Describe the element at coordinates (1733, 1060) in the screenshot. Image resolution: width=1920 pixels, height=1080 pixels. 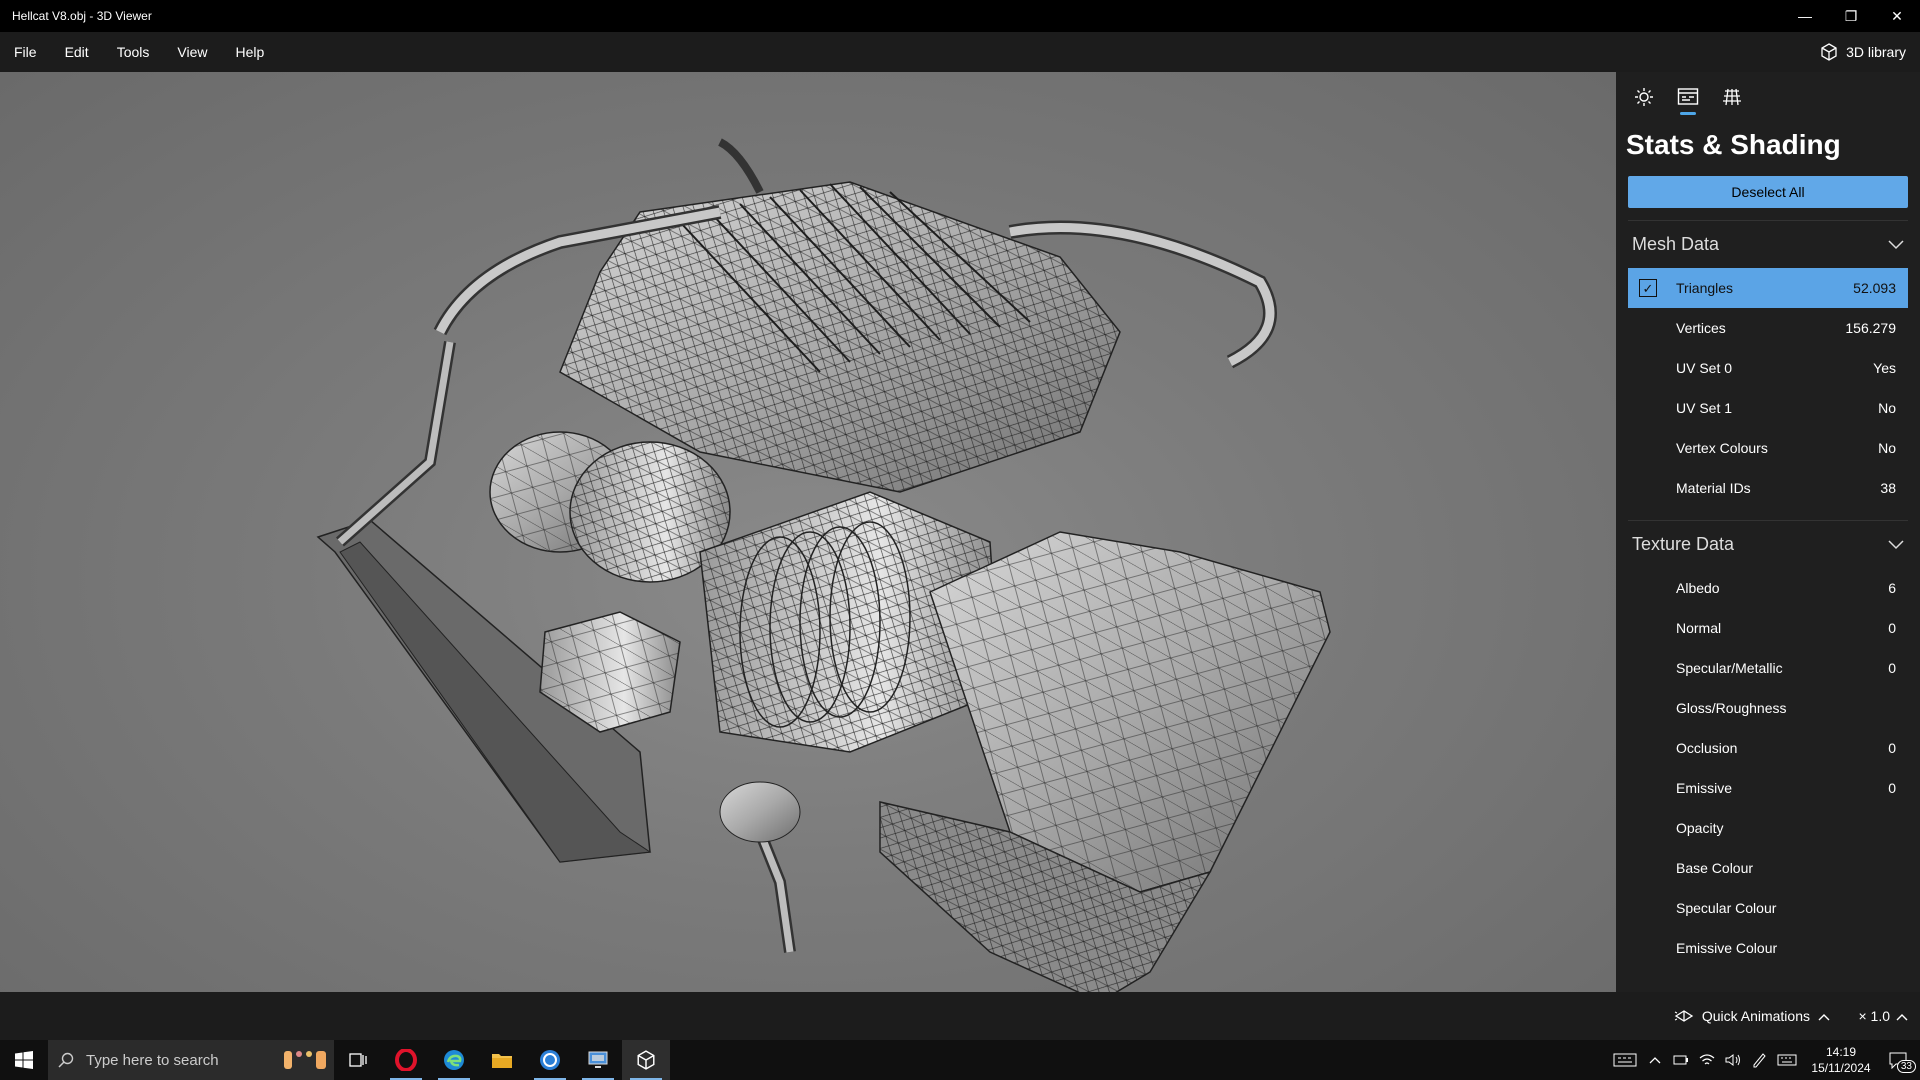
I see `volume-icon` at that location.